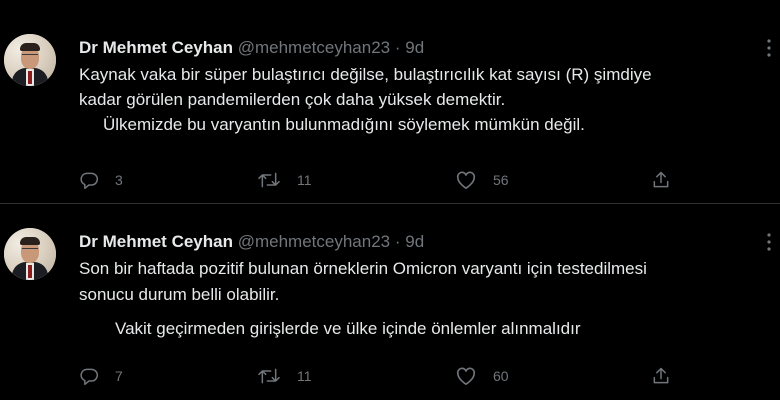 This screenshot has height=400, width=780. What do you see at coordinates (482, 180) in the screenshot?
I see `like-button: 56` at bounding box center [482, 180].